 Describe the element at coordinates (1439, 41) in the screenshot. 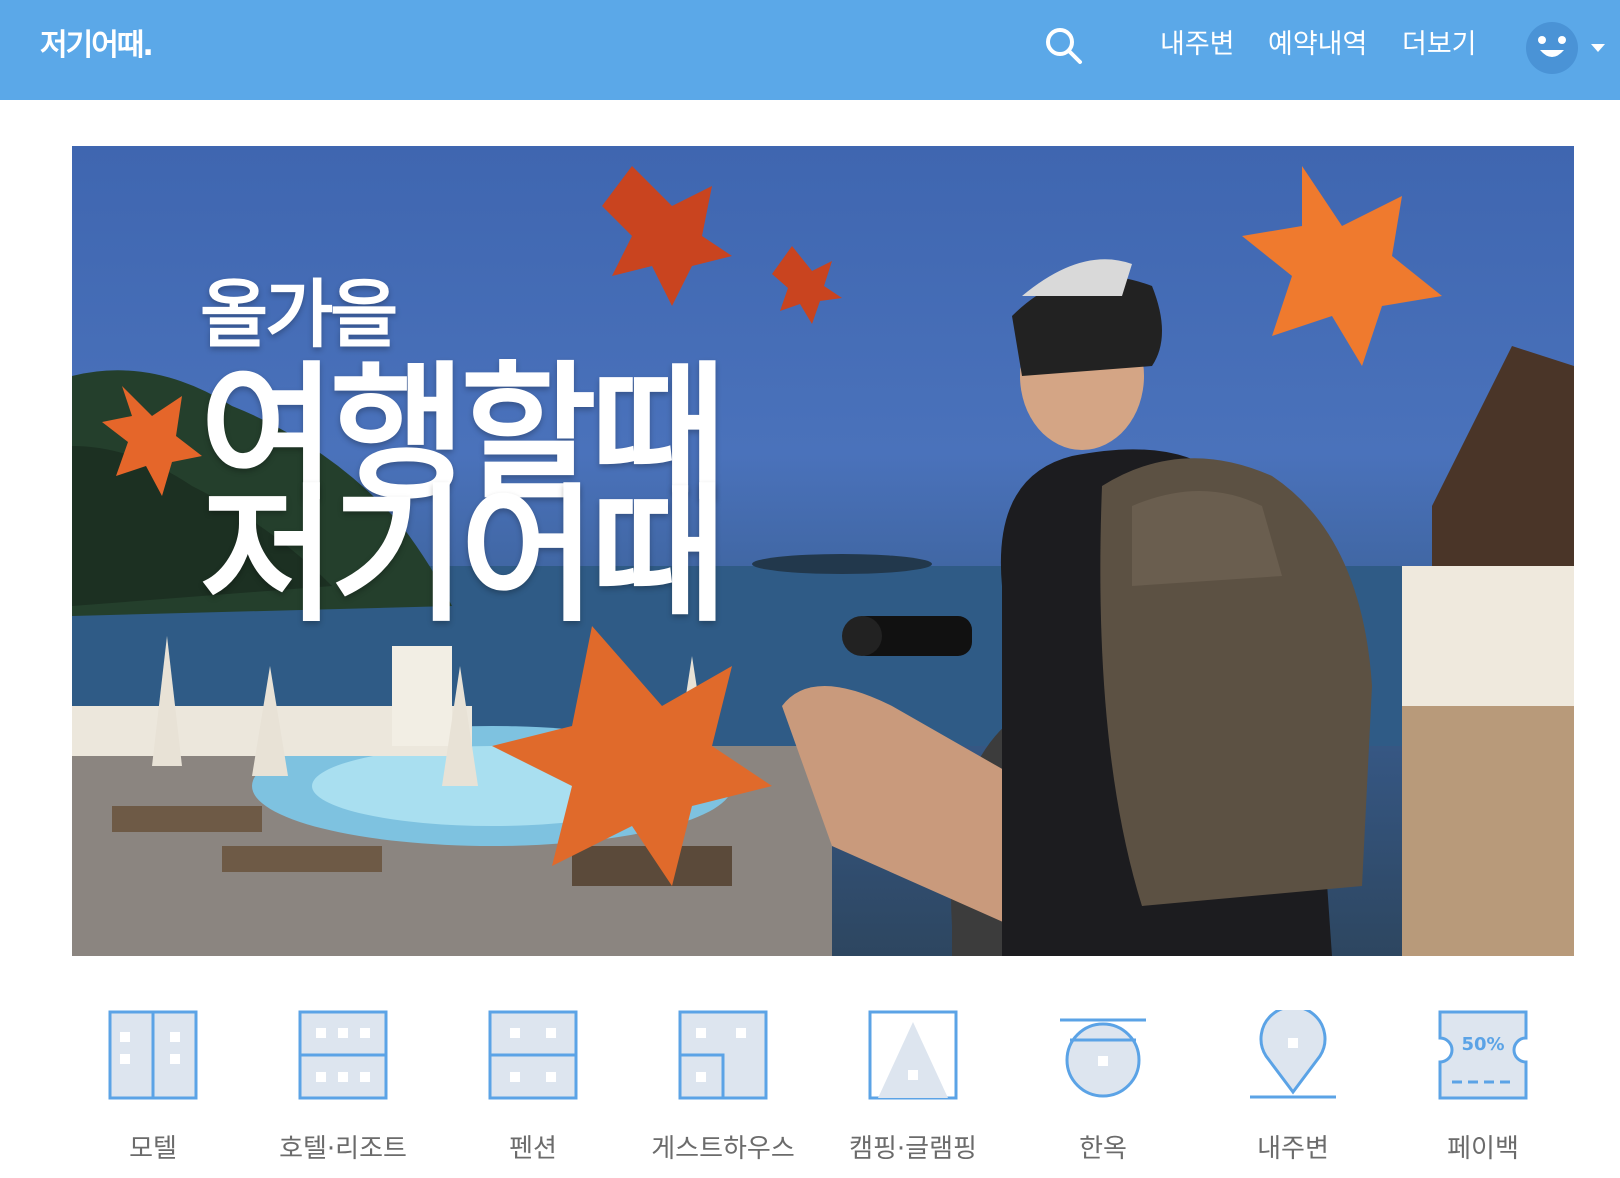

I see `nav-more: 더보기` at that location.